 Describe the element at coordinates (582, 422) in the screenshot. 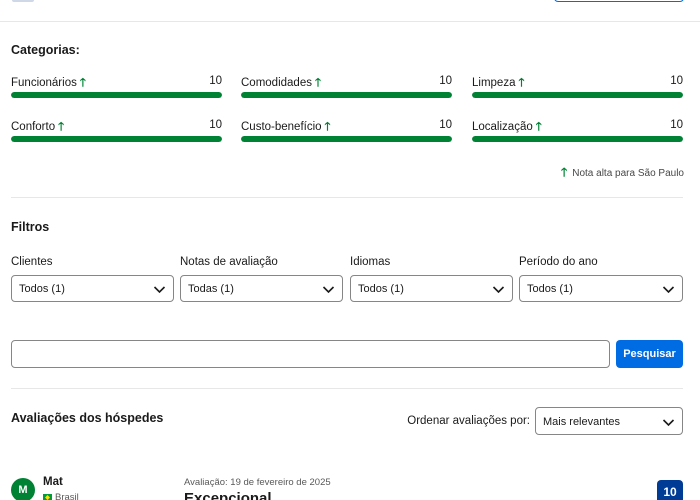

I see `sort-value: Mais relevantes` at that location.